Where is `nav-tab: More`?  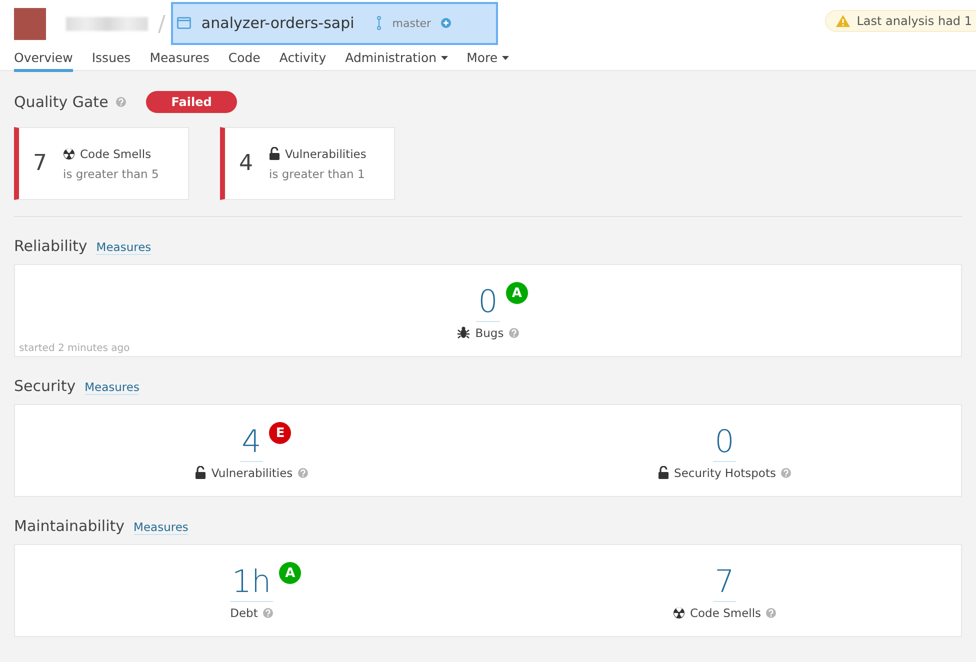 nav-tab: More is located at coordinates (487, 60).